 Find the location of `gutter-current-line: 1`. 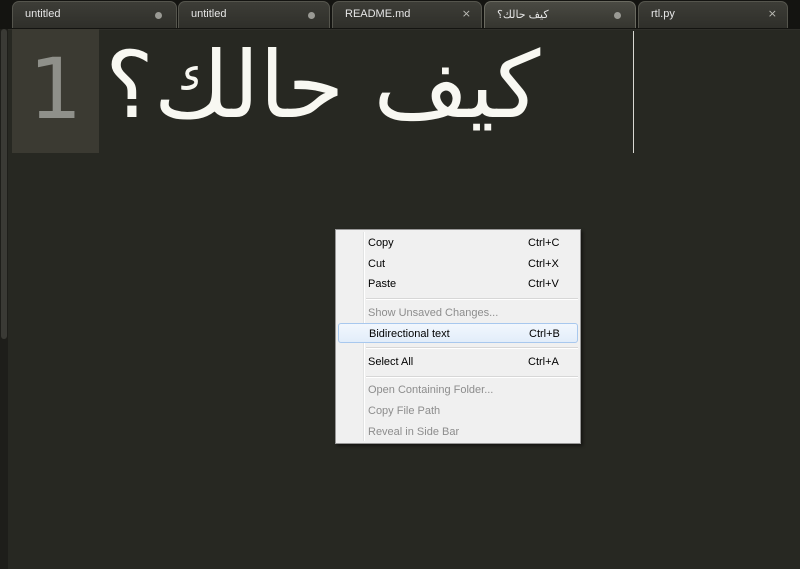

gutter-current-line: 1 is located at coordinates (55, 91).